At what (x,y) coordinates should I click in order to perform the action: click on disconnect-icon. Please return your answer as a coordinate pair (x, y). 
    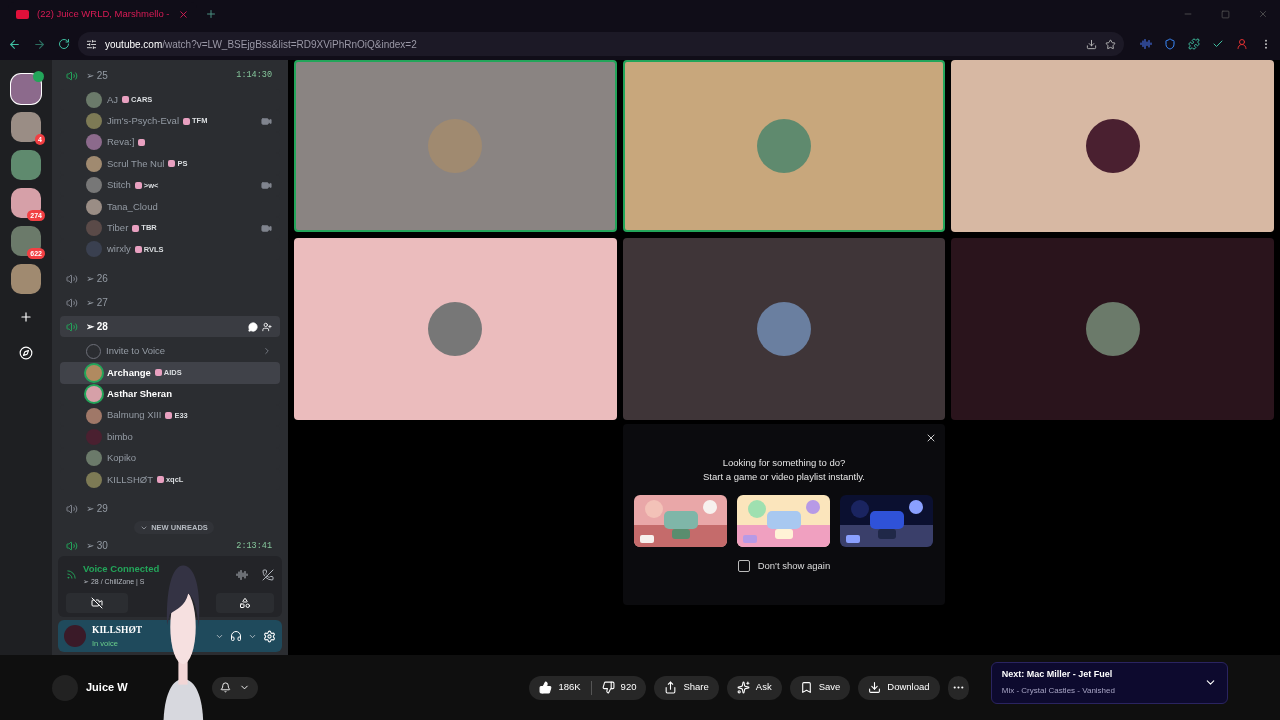
    Looking at the image, I should click on (268, 574).